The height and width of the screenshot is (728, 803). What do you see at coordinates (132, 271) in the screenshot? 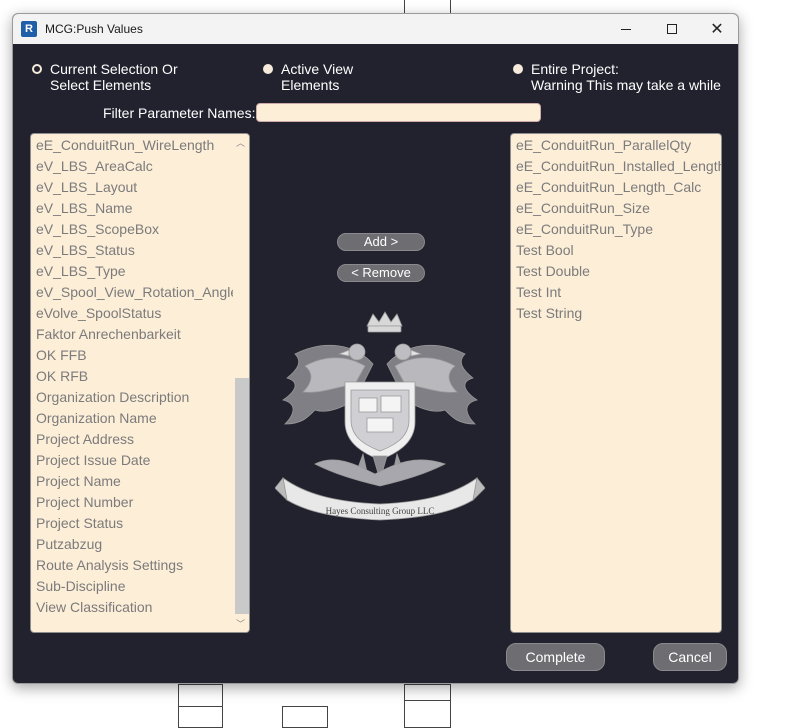
I see `list-item: eV_LBS_Type` at bounding box center [132, 271].